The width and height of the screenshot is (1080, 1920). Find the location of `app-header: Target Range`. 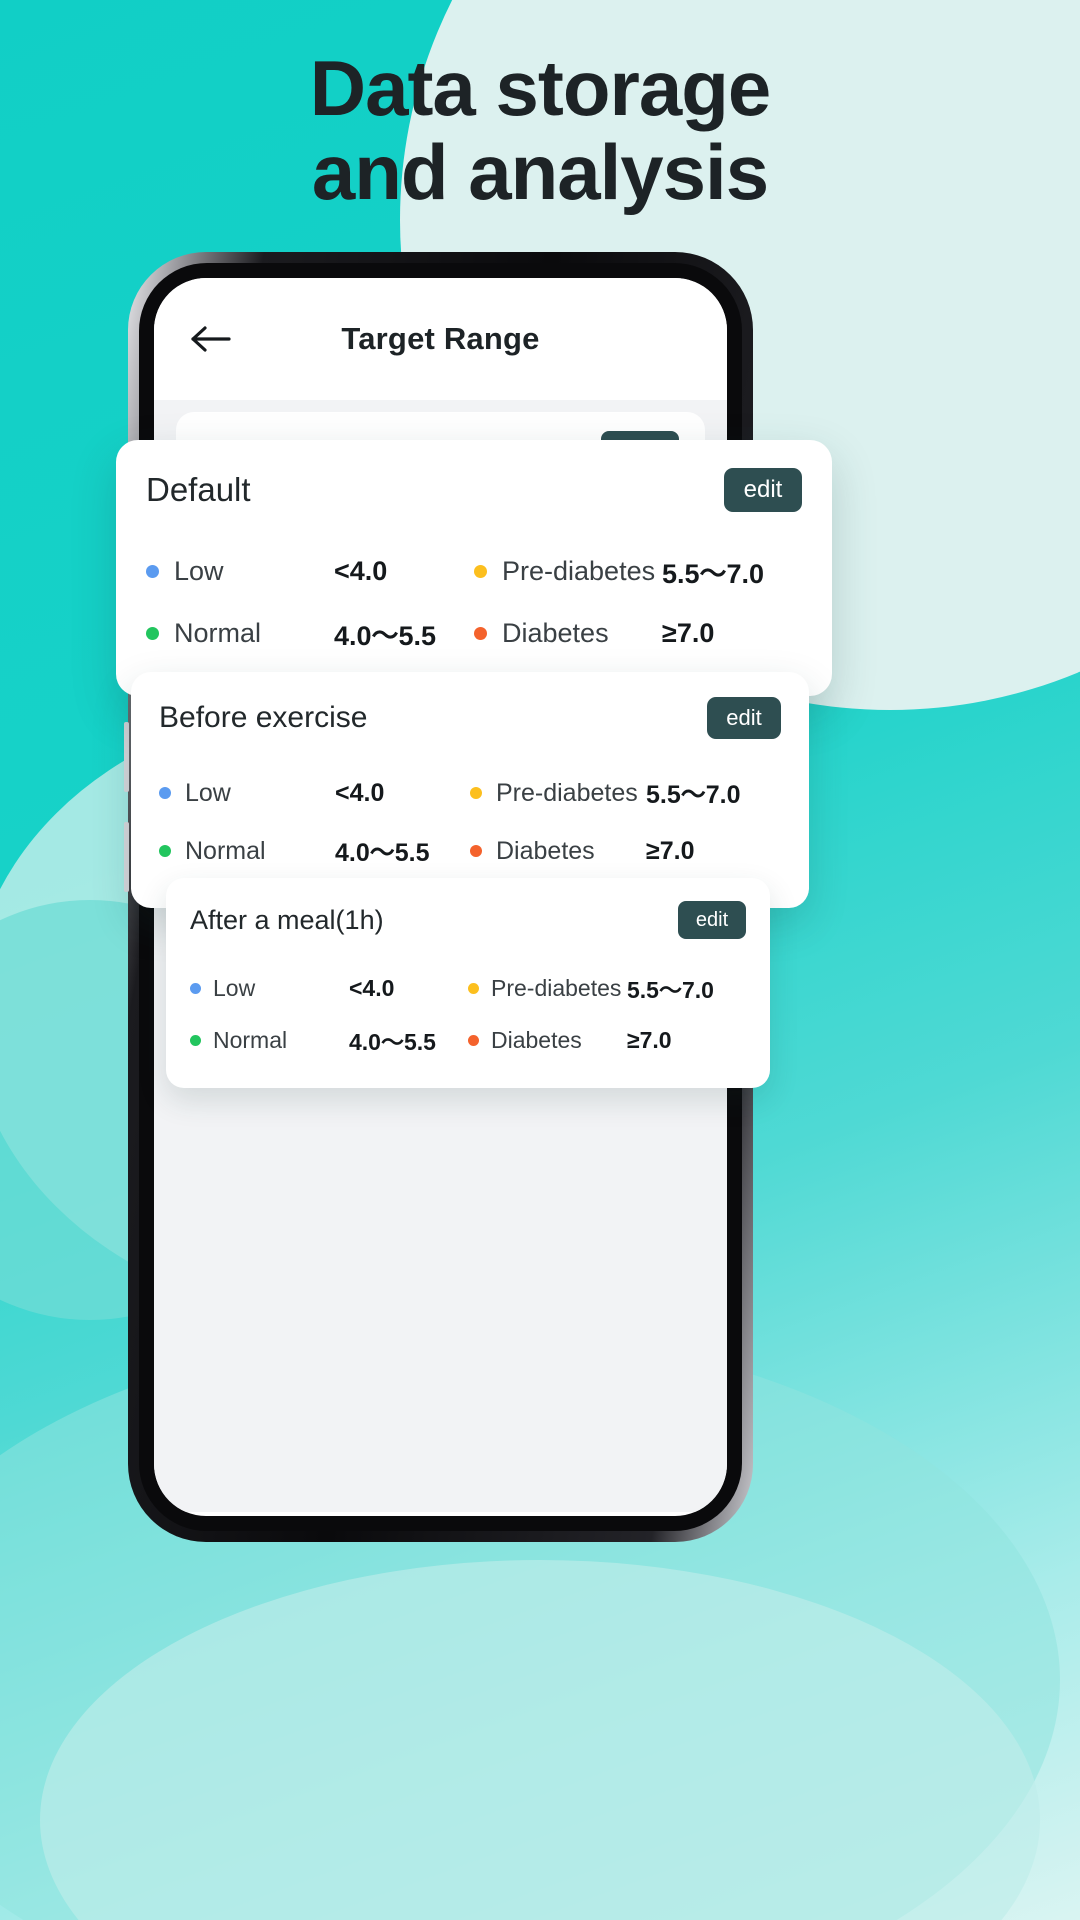

app-header: Target Range is located at coordinates (440, 339).